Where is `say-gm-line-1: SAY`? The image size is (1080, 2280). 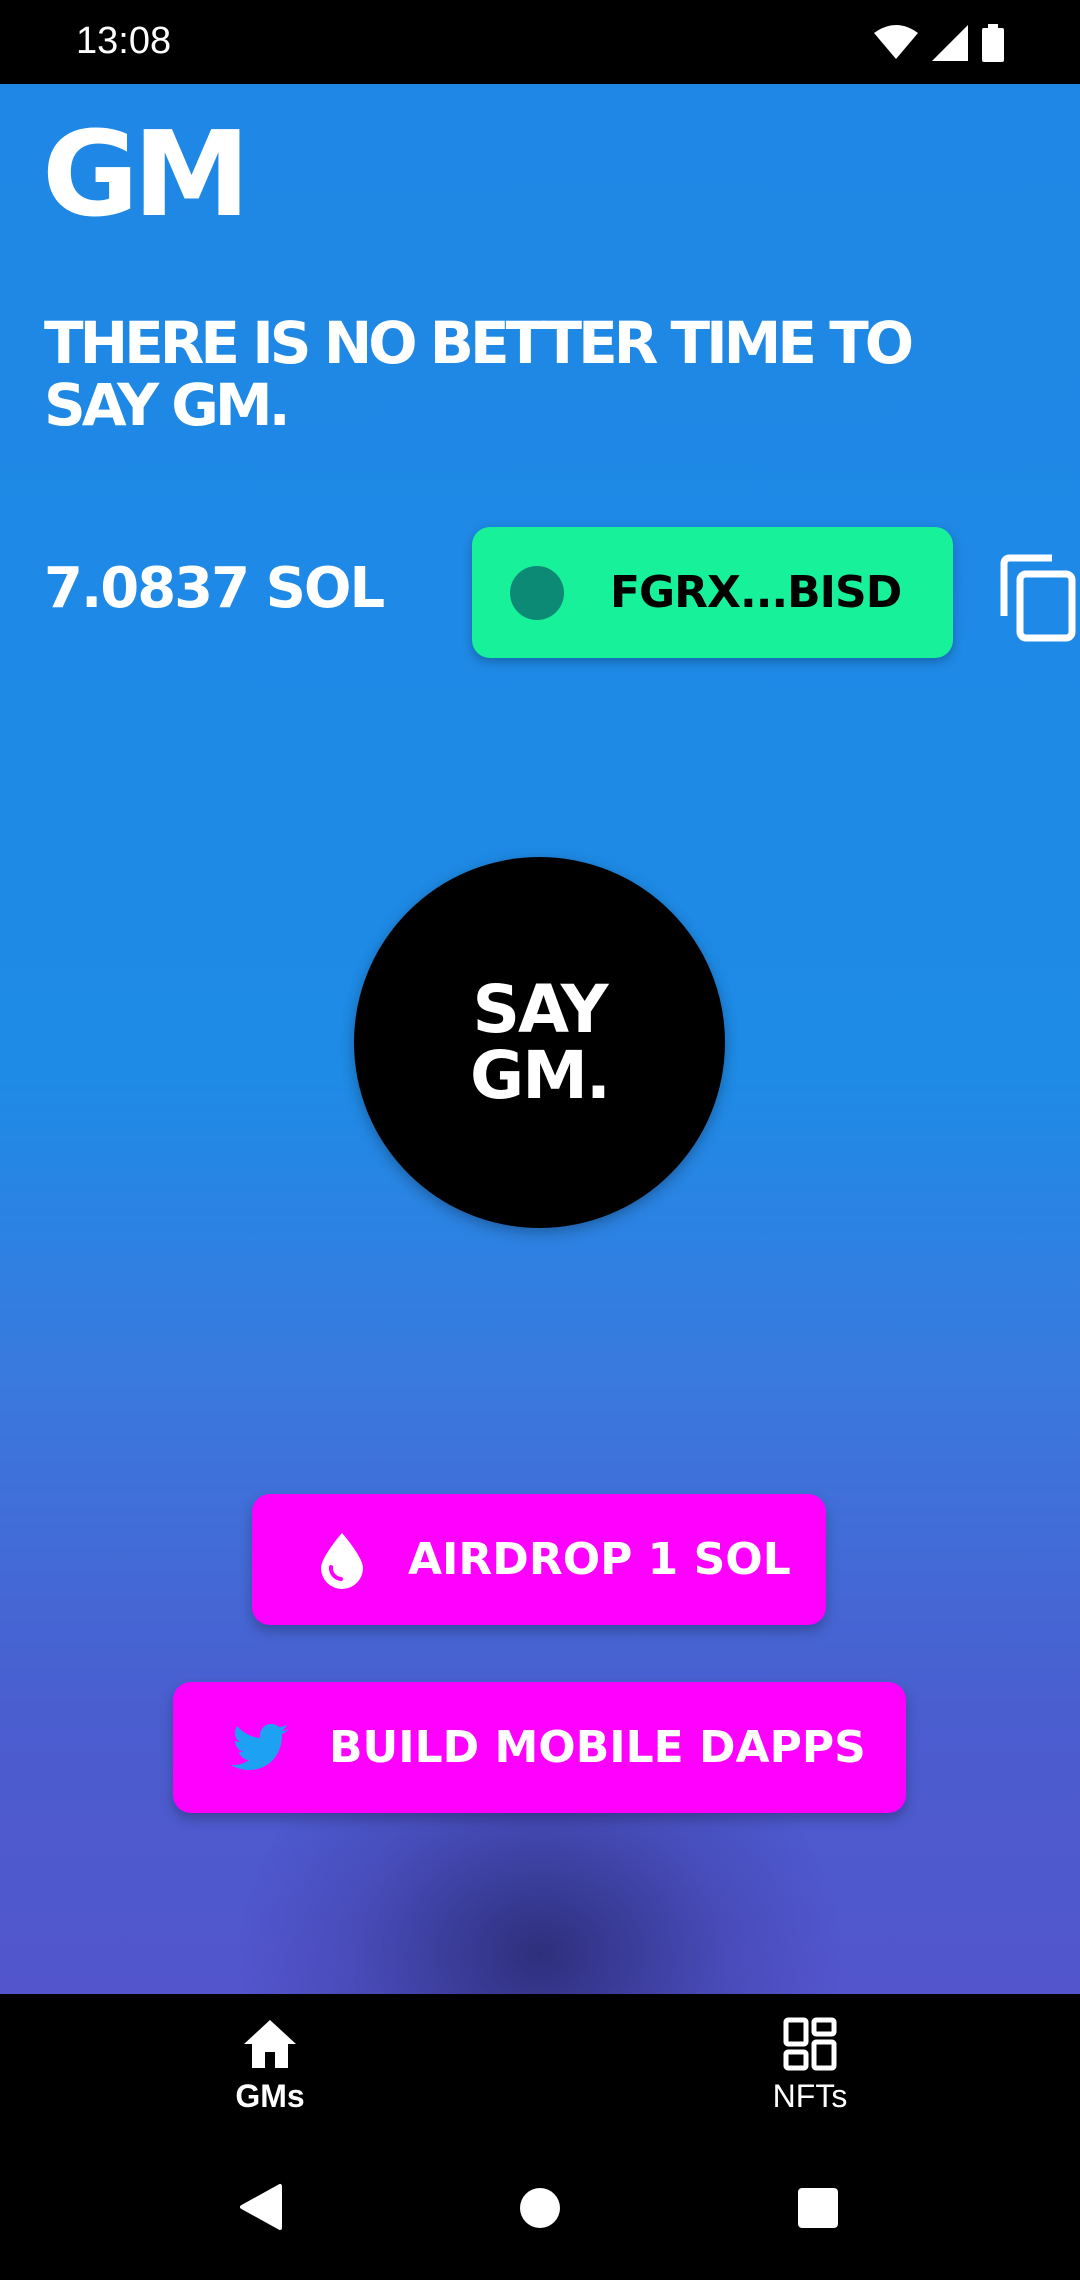 say-gm-line-1: SAY is located at coordinates (540, 1009).